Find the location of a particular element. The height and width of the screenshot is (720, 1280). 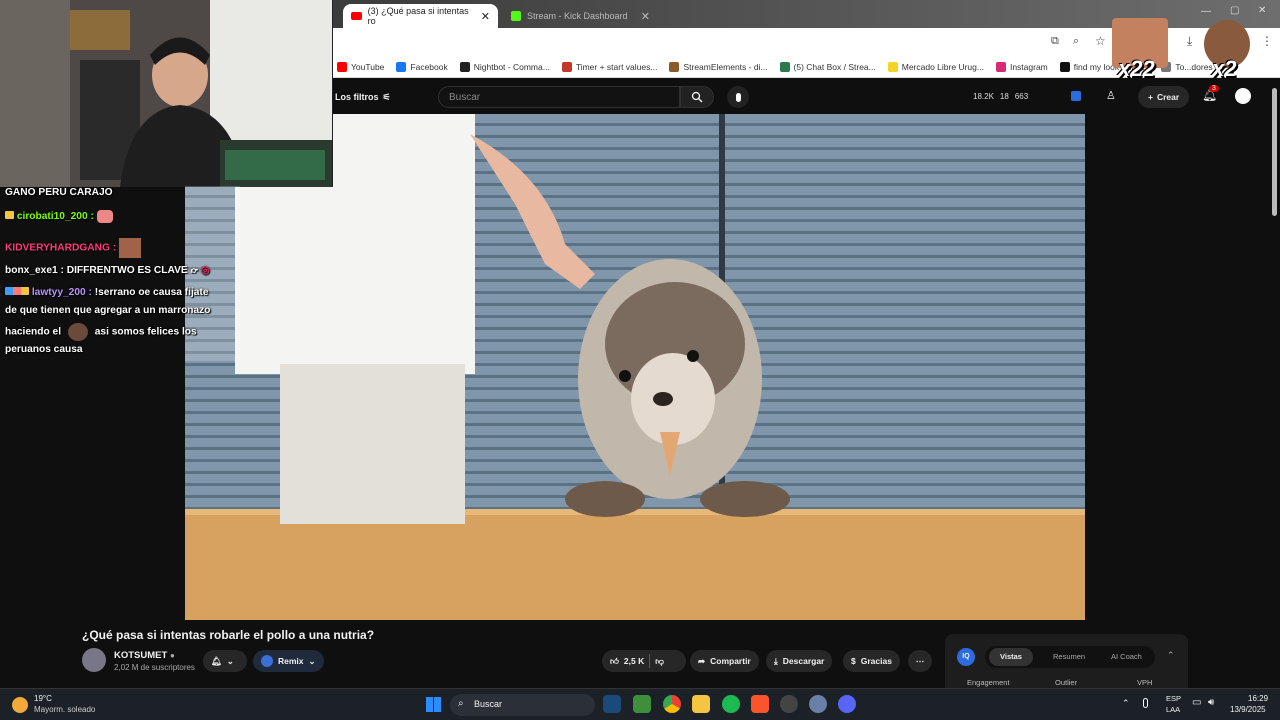

tab-label: Stream - Kick Dashboard is located at coordinates (577, 16).